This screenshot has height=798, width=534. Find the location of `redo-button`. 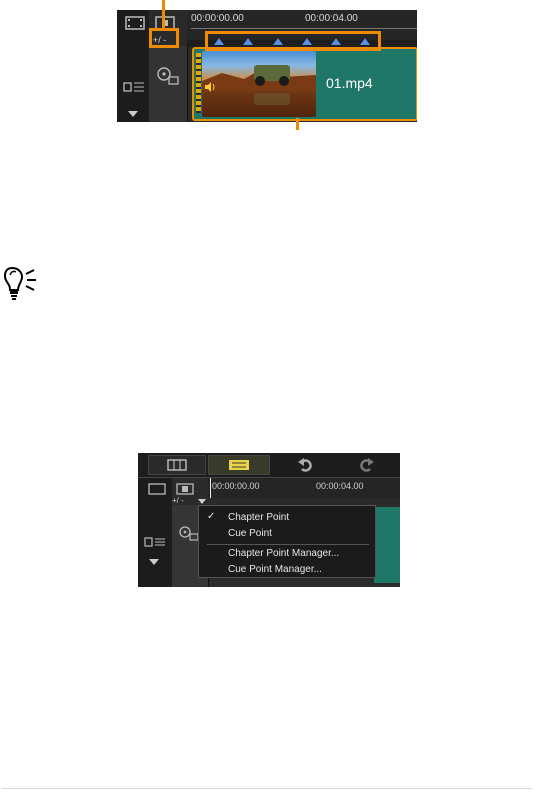

redo-button is located at coordinates (366, 465).